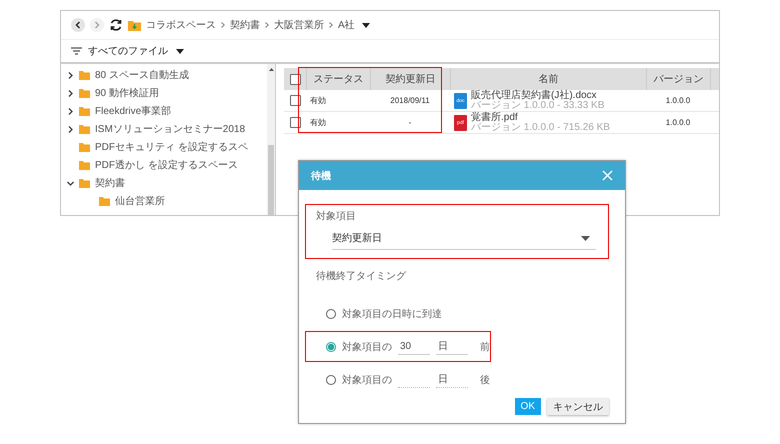  I want to click on filter-icon, so click(76, 51).